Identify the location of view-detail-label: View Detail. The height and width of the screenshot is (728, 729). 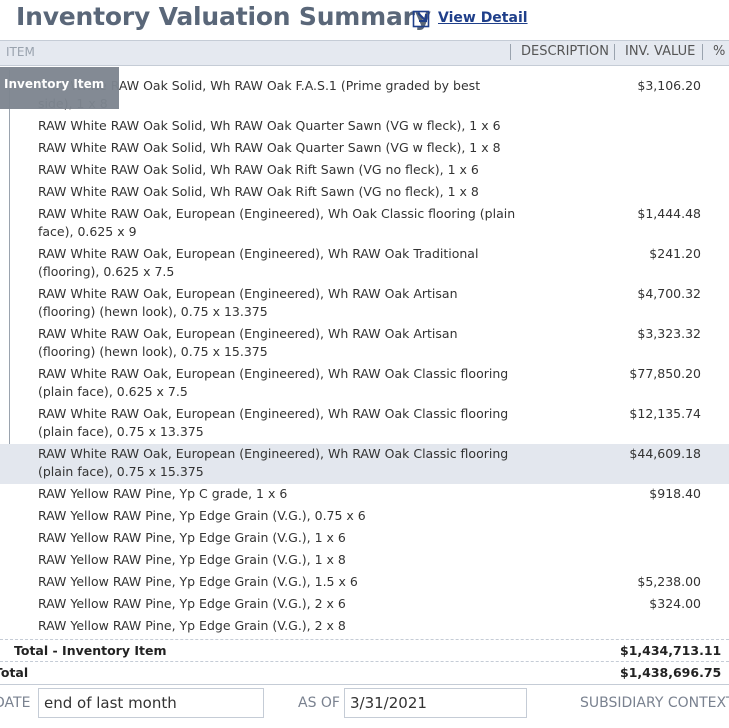
(483, 18).